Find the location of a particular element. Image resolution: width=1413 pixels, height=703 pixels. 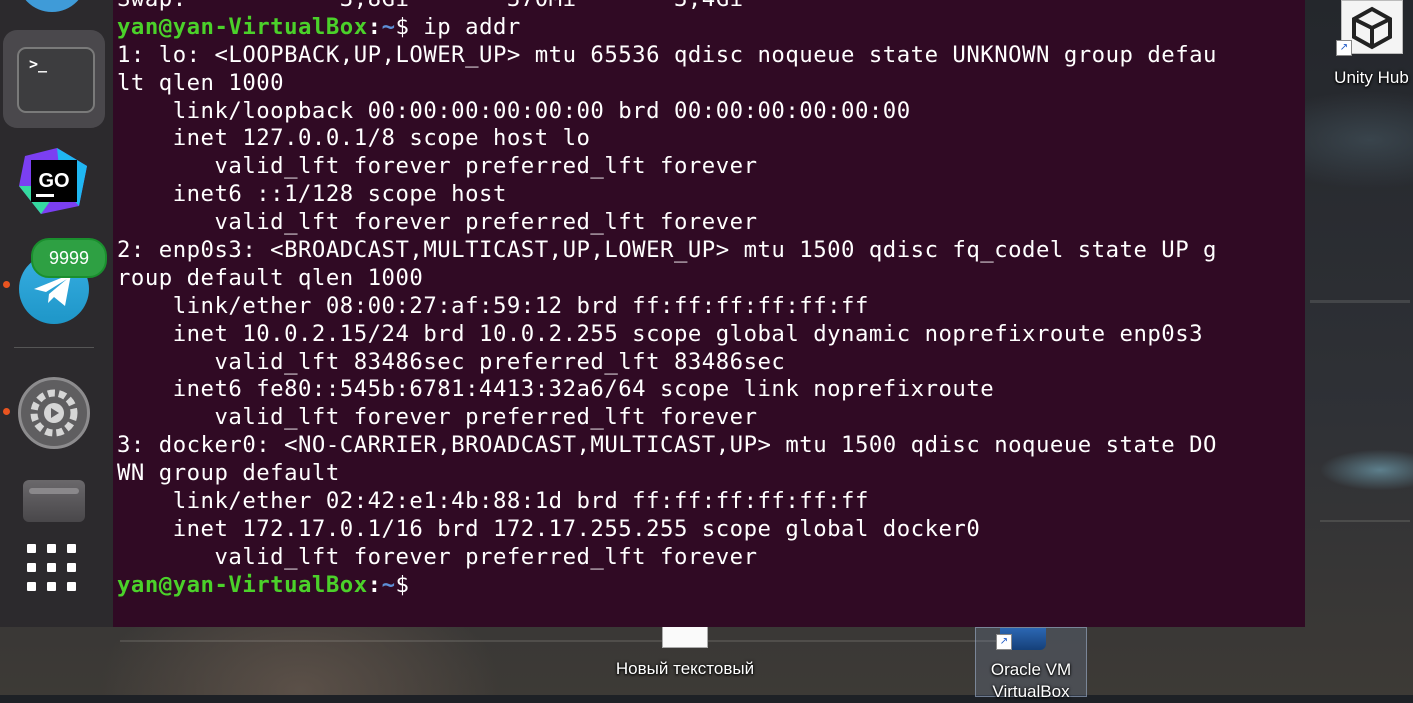

desktop-icon-virtualbox: ↗ Oracle VM VirtualBox is located at coordinates (1031, 664).